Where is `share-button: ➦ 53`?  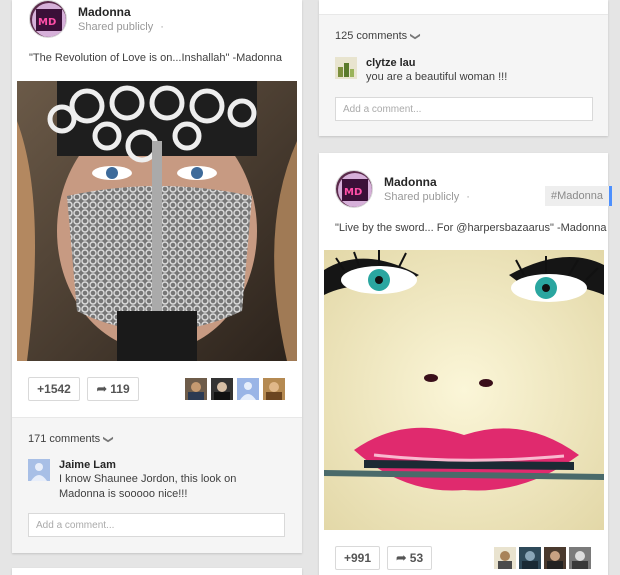 share-button: ➦ 53 is located at coordinates (409, 558).